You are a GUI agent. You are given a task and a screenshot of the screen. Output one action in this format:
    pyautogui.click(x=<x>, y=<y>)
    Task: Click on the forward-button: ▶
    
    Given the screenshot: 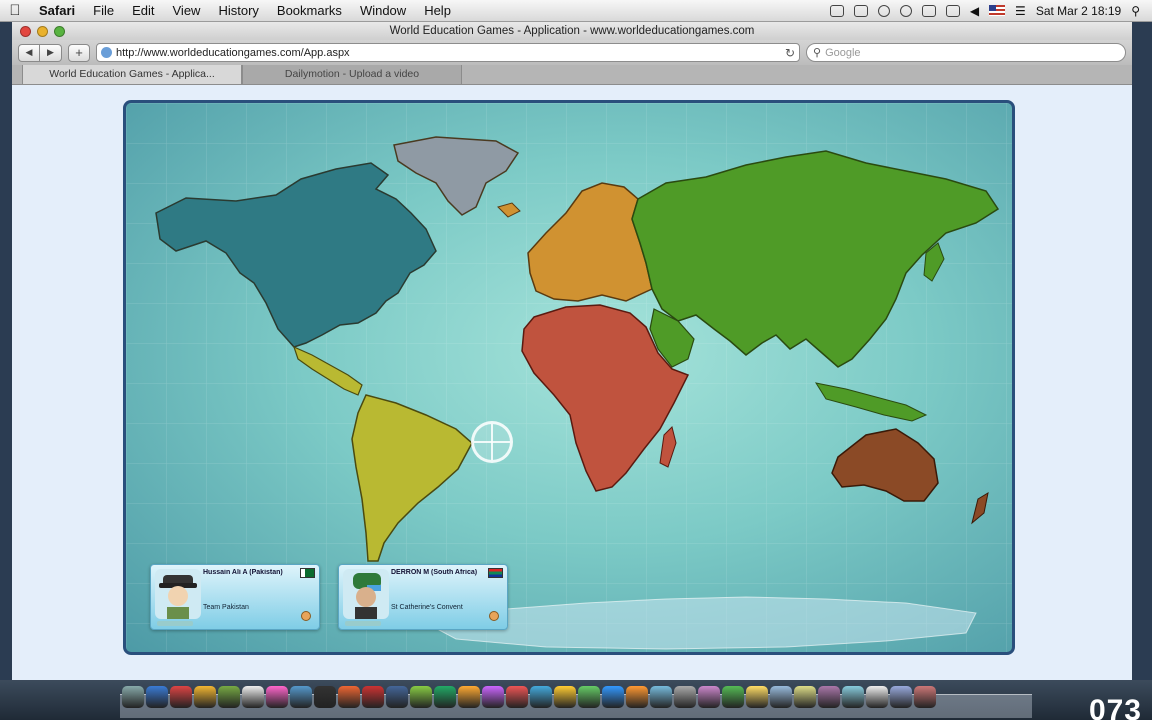 What is the action you would take?
    pyautogui.click(x=51, y=52)
    